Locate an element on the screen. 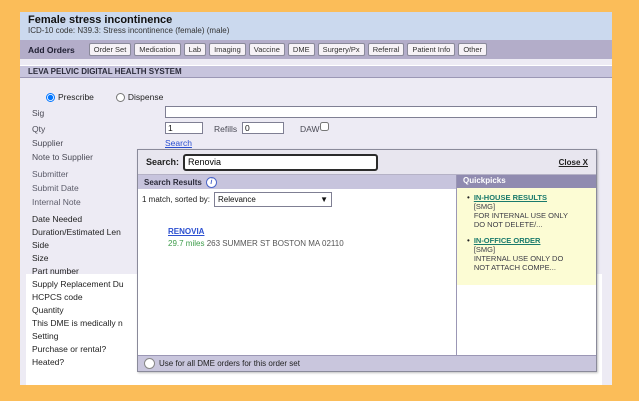  dialog-search-bar: Search: Close X is located at coordinates (367, 162).